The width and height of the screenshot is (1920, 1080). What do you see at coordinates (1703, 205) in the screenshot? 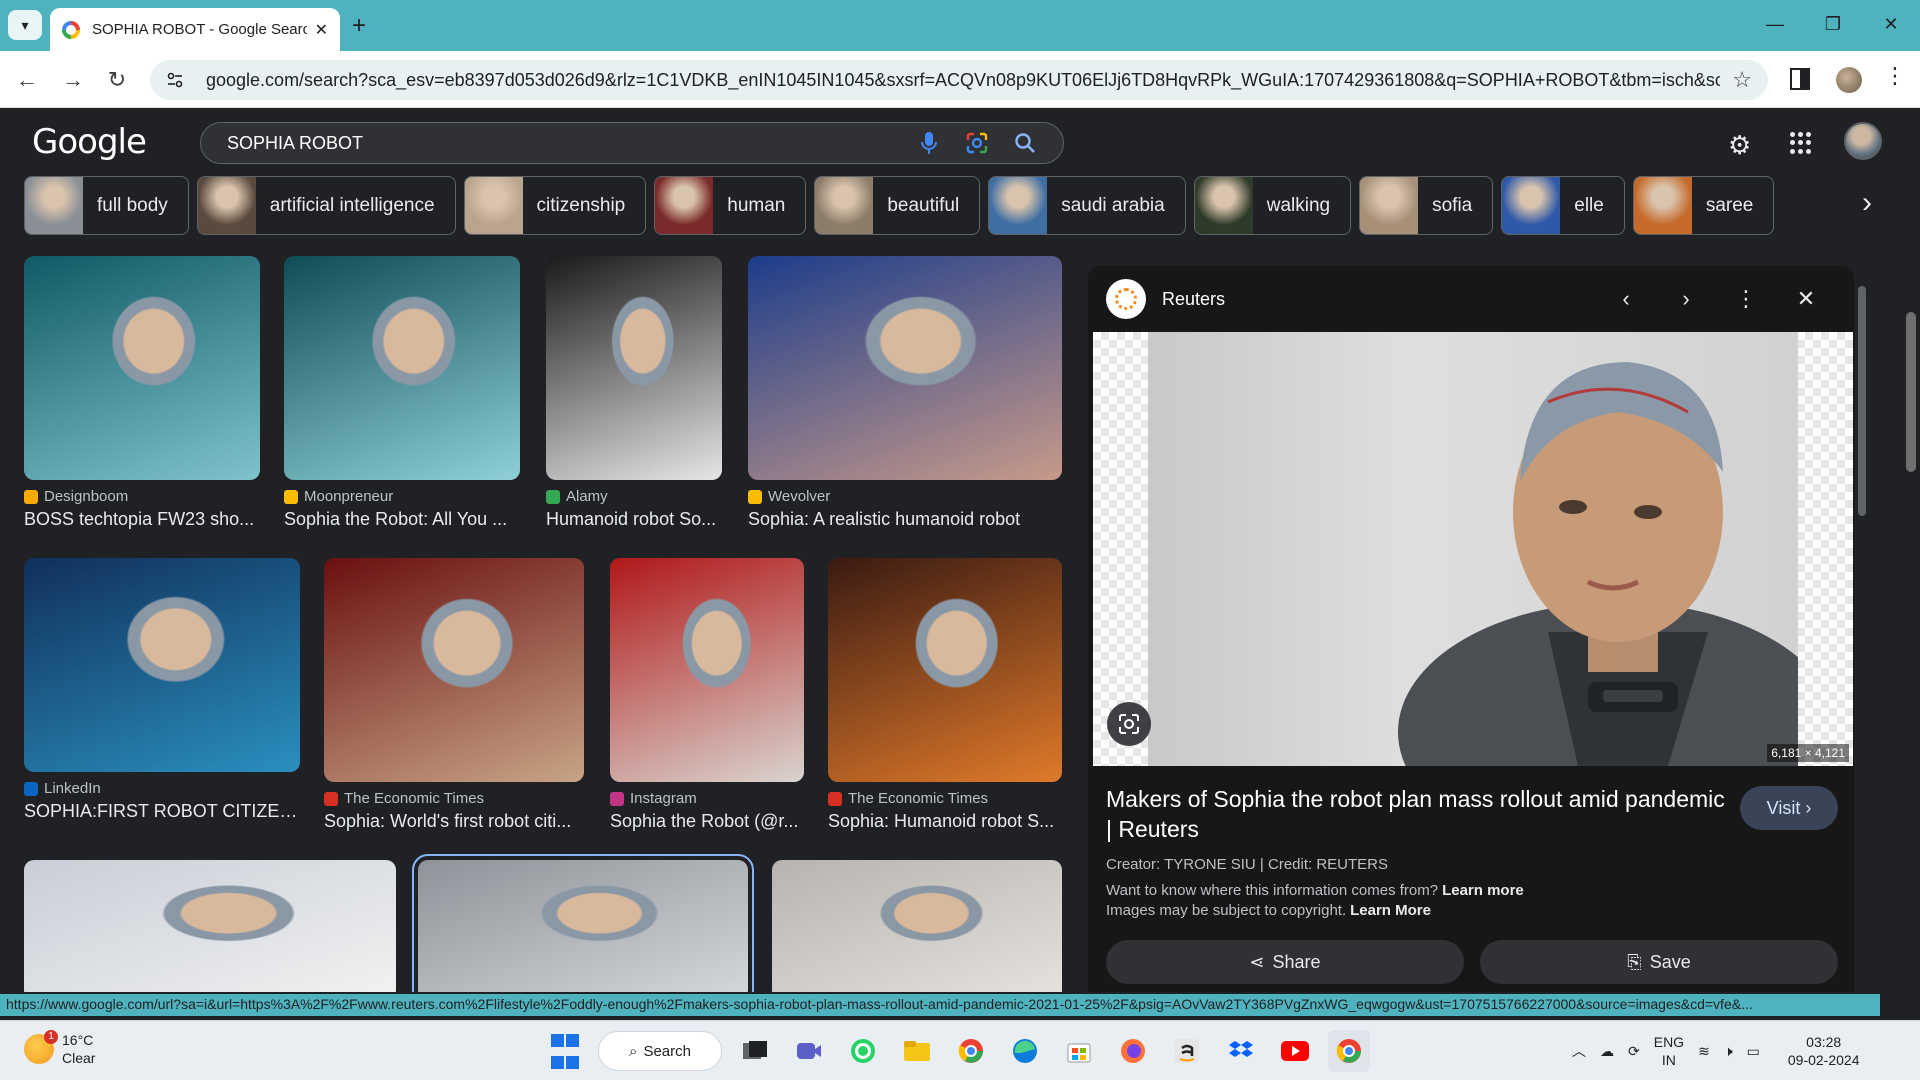
I see `related-chip: saree` at bounding box center [1703, 205].